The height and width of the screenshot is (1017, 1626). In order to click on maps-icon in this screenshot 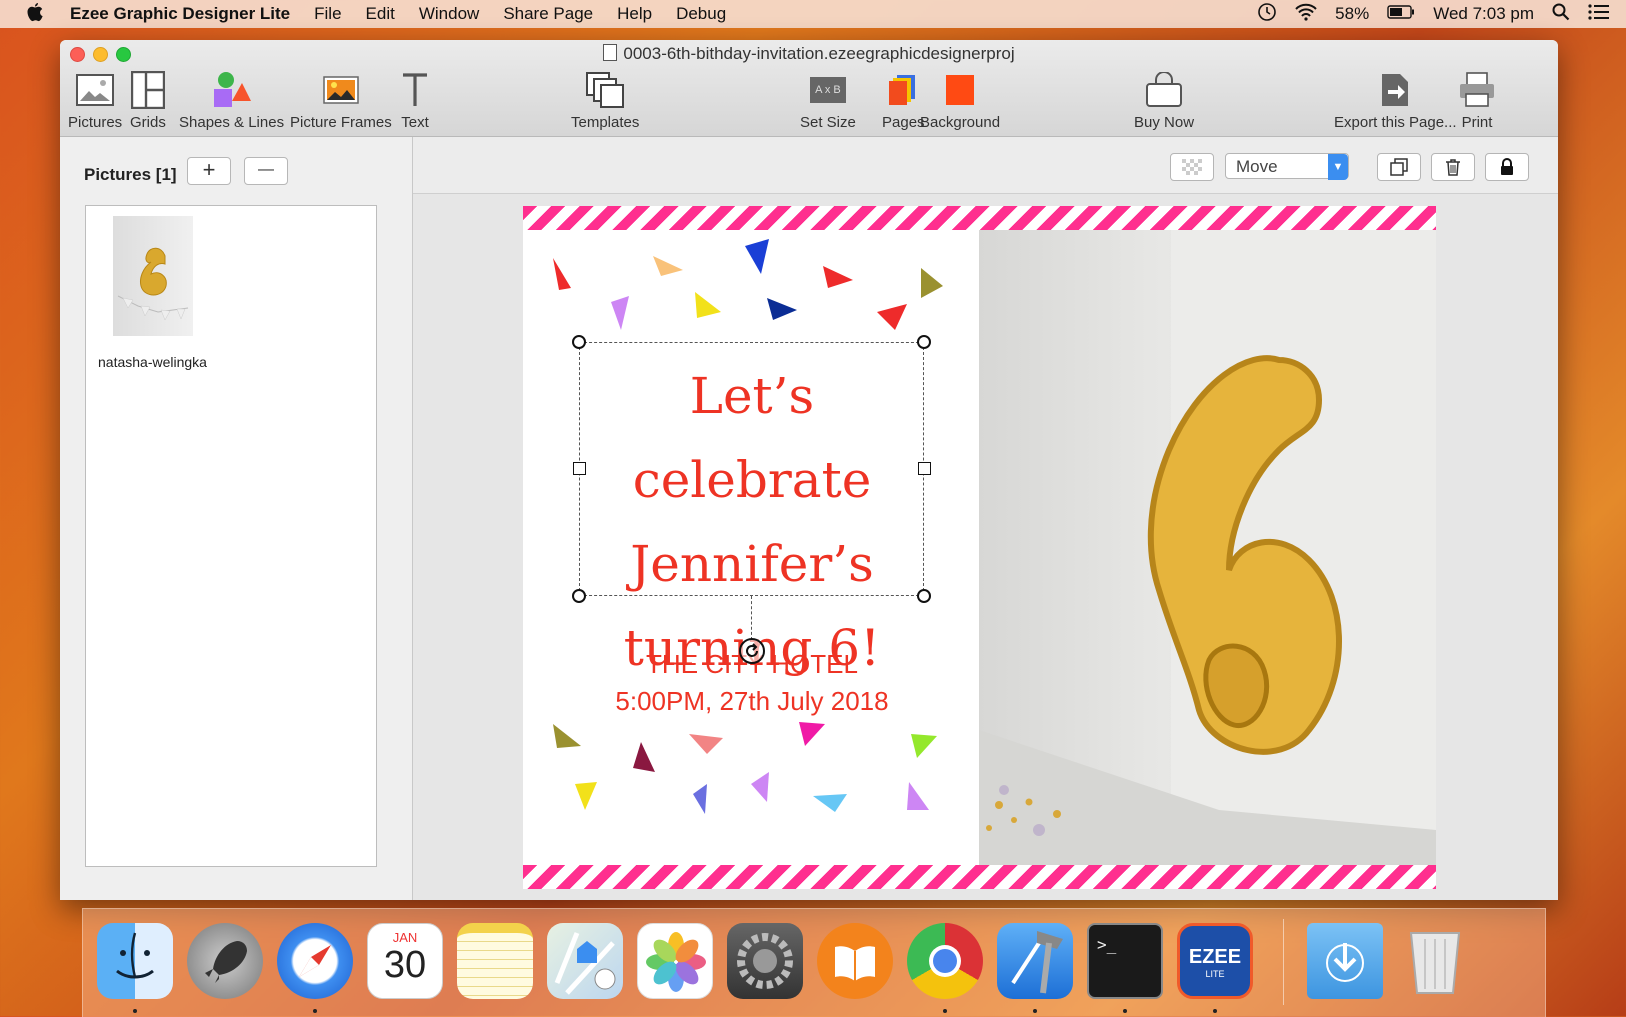, I will do `click(585, 961)`.